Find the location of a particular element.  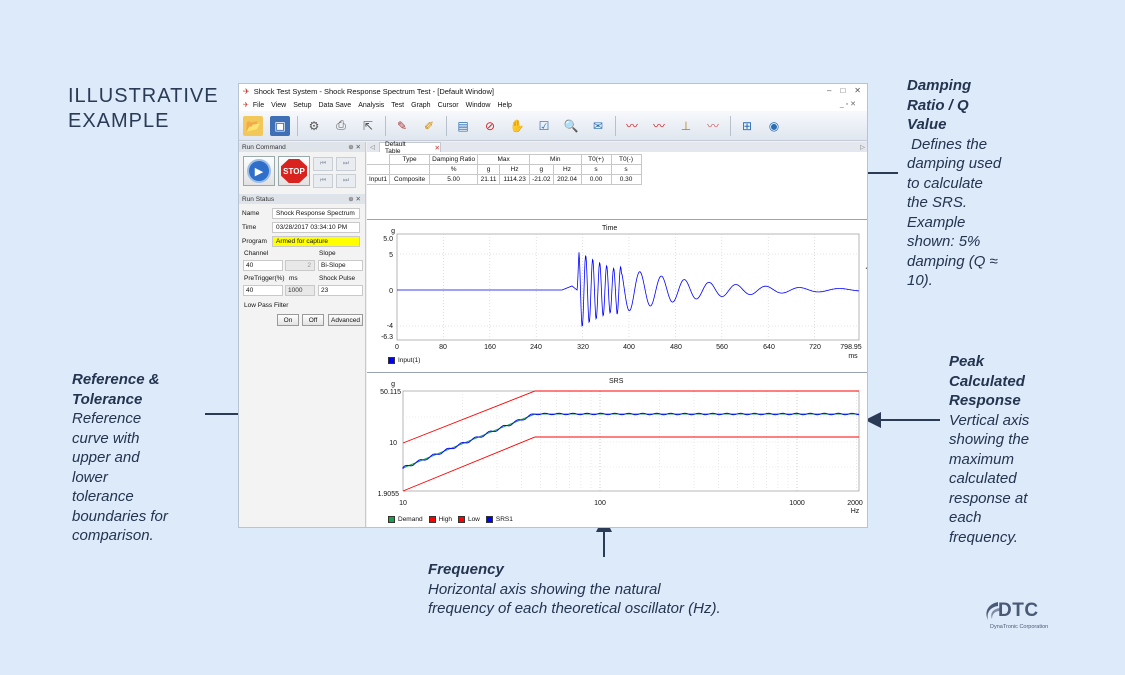

annotation-text: showing the is located at coordinates (989, 439).